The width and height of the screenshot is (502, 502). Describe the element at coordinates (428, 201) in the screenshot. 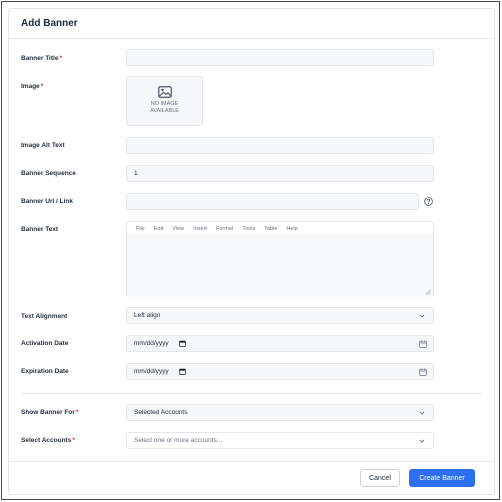

I see `question-circle-icon` at that location.